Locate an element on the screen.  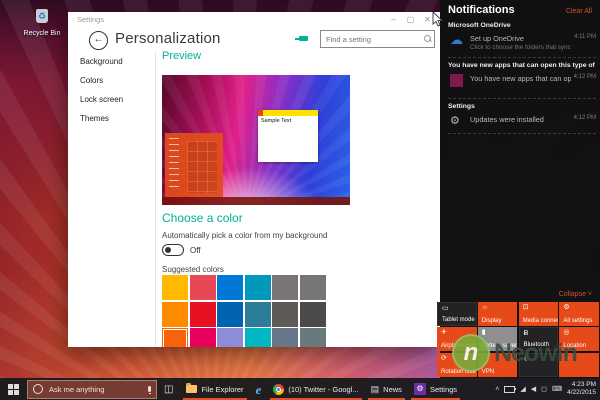
sidebar-item-background: Background is located at coordinates (111, 61).